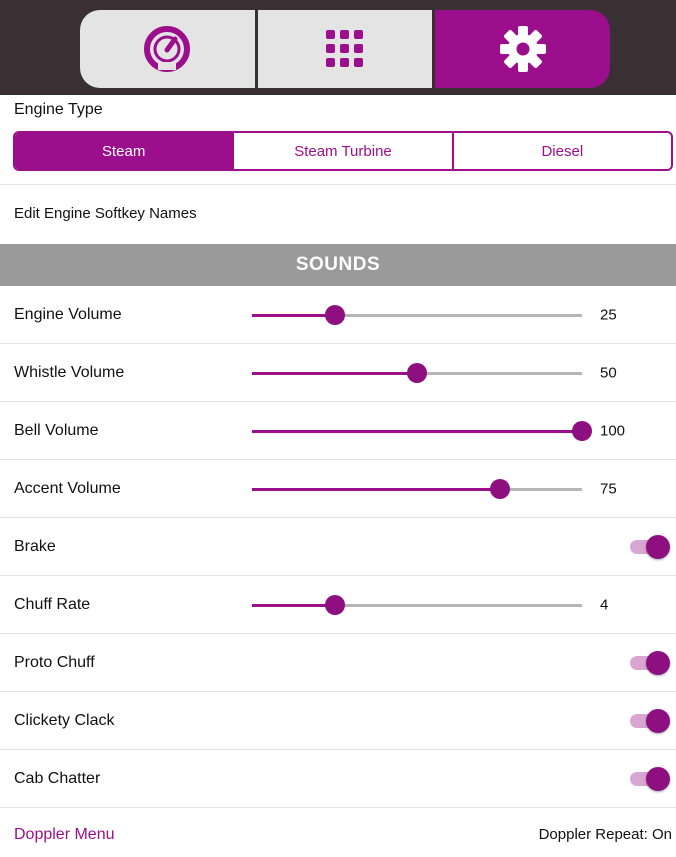  Describe the element at coordinates (64, 720) in the screenshot. I see `clickety-clack-label: Clickety Clack` at that location.